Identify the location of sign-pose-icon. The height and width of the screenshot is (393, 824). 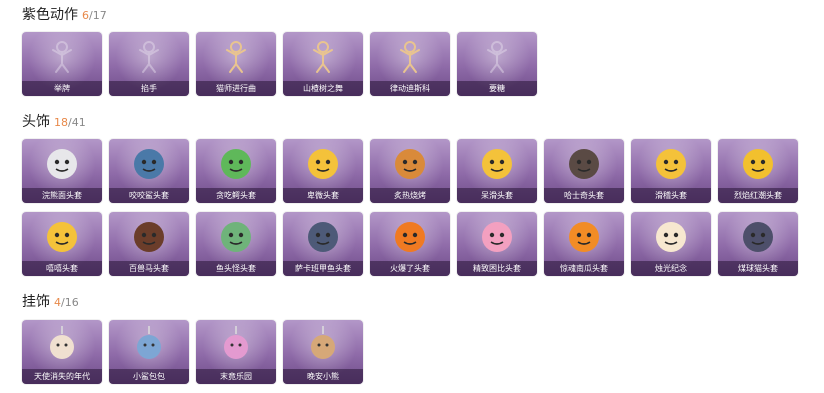
(62, 56).